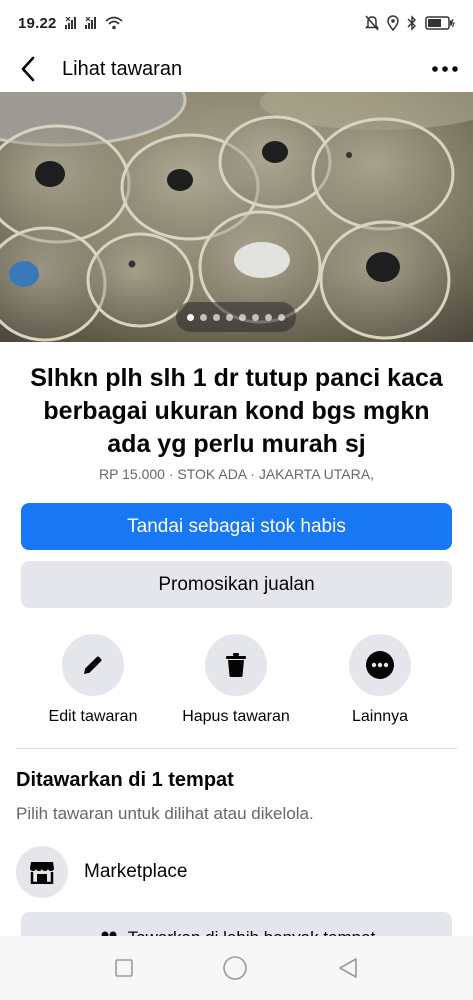 This screenshot has height=1000, width=473. What do you see at coordinates (236, 584) in the screenshot?
I see `promote-button: Promosikan jualan` at bounding box center [236, 584].